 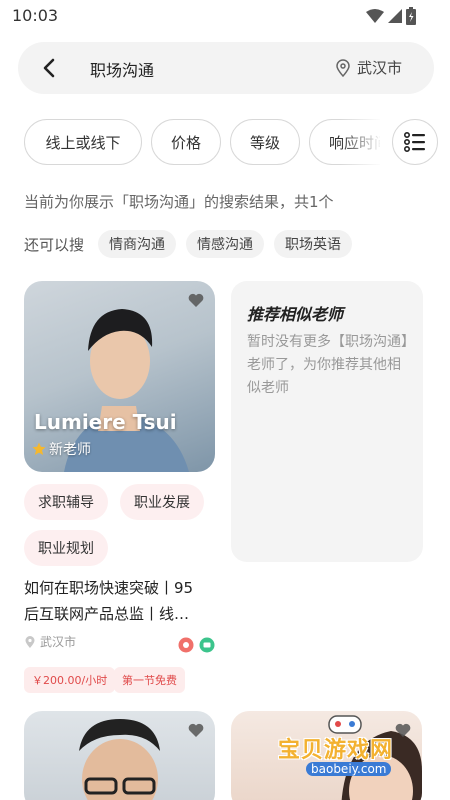 I want to click on recommend-title: 推荐相似老师, so click(x=295, y=314).